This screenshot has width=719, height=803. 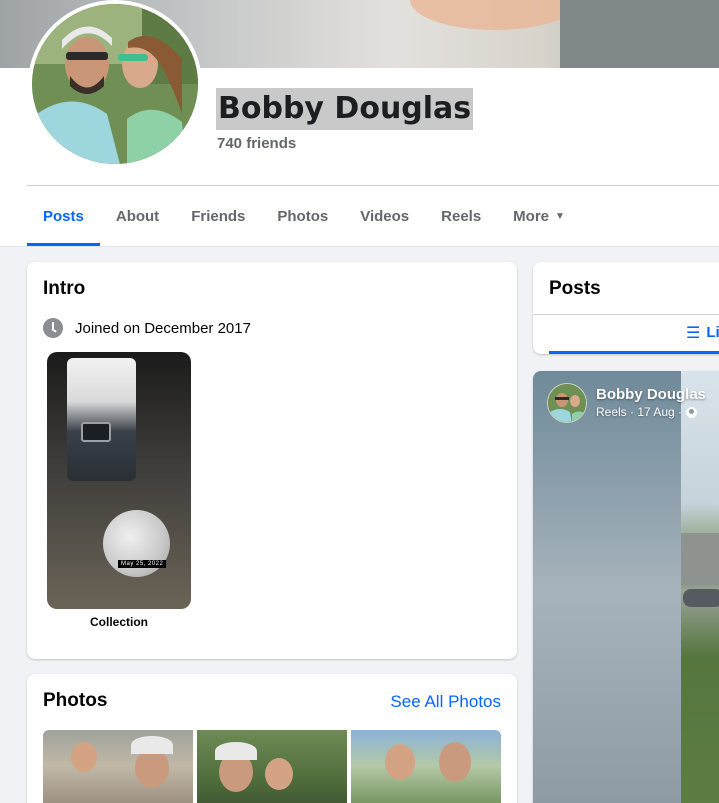 I want to click on tab-reels: Reels, so click(x=461, y=216).